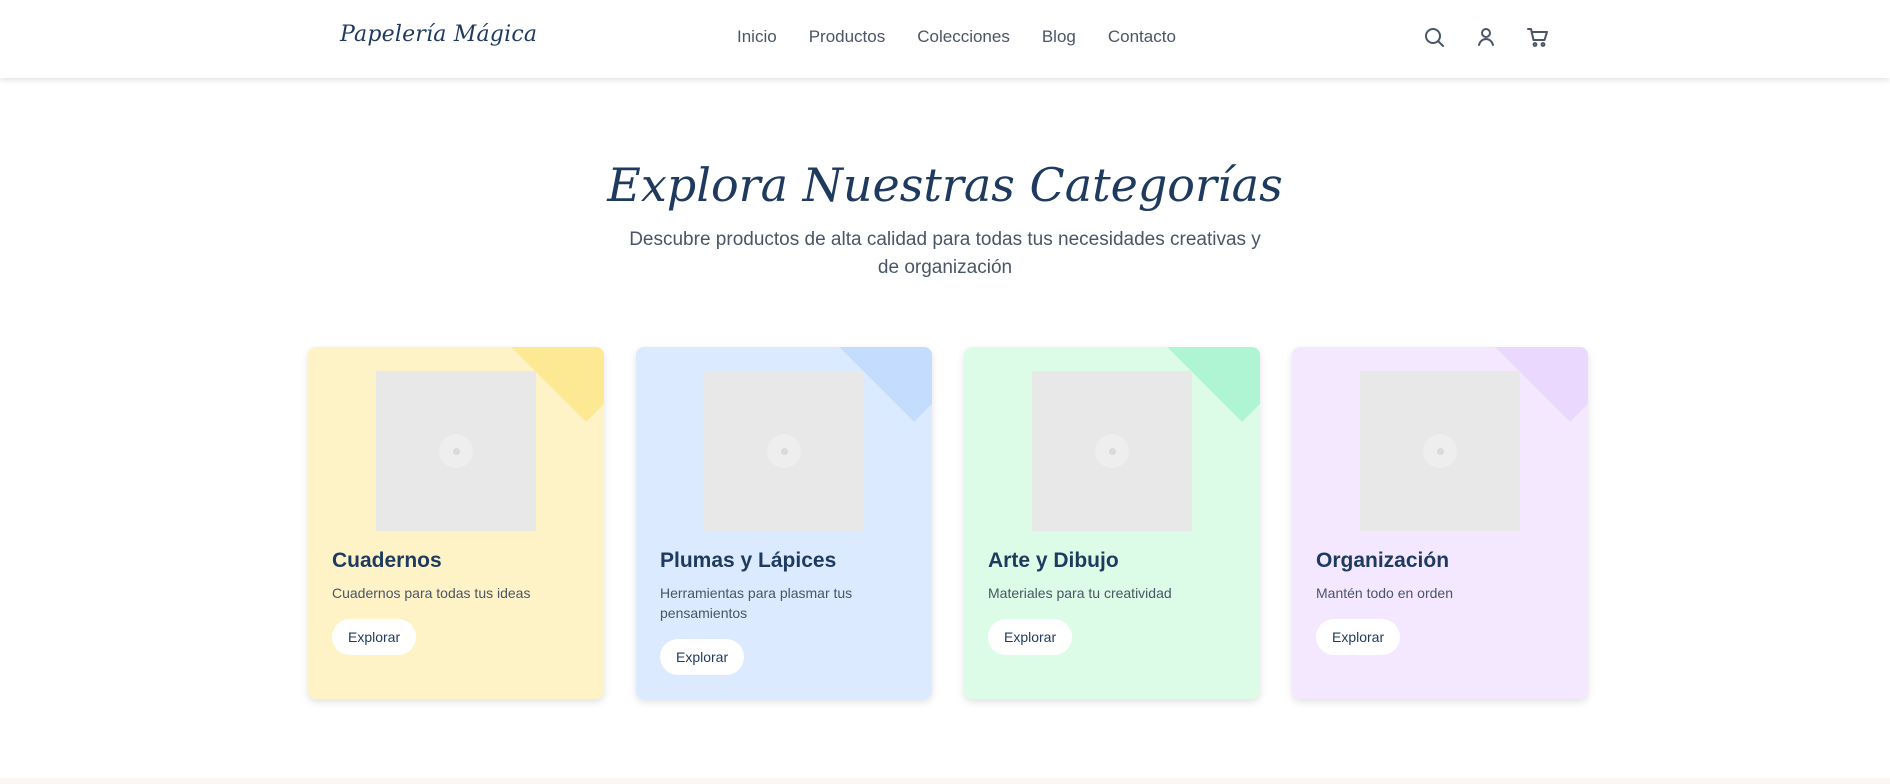  What do you see at coordinates (387, 560) in the screenshot?
I see `category-title: Cuadernos` at bounding box center [387, 560].